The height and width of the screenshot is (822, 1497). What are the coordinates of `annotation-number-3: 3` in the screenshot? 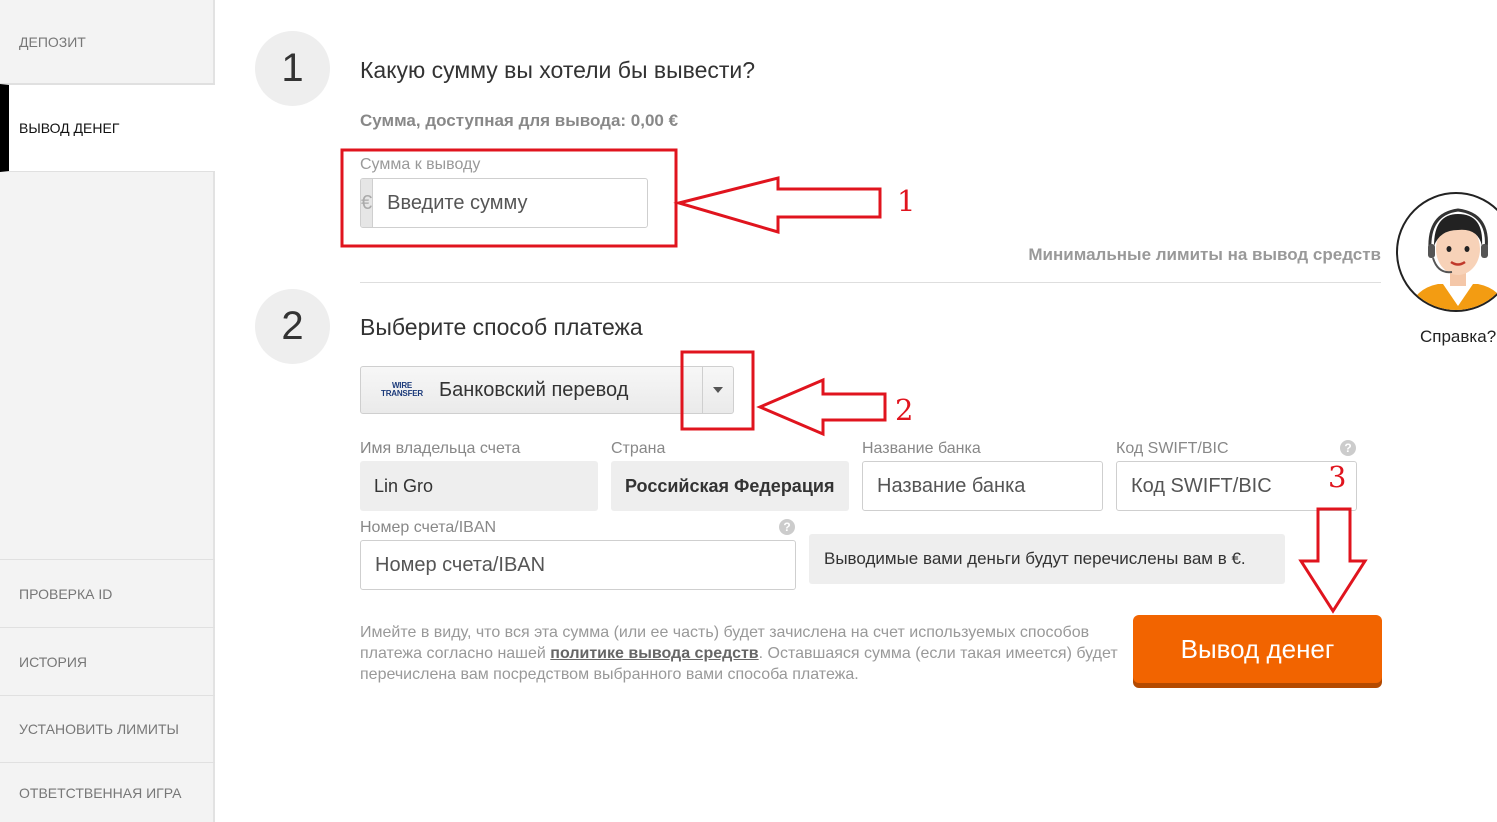 It's located at (1337, 477).